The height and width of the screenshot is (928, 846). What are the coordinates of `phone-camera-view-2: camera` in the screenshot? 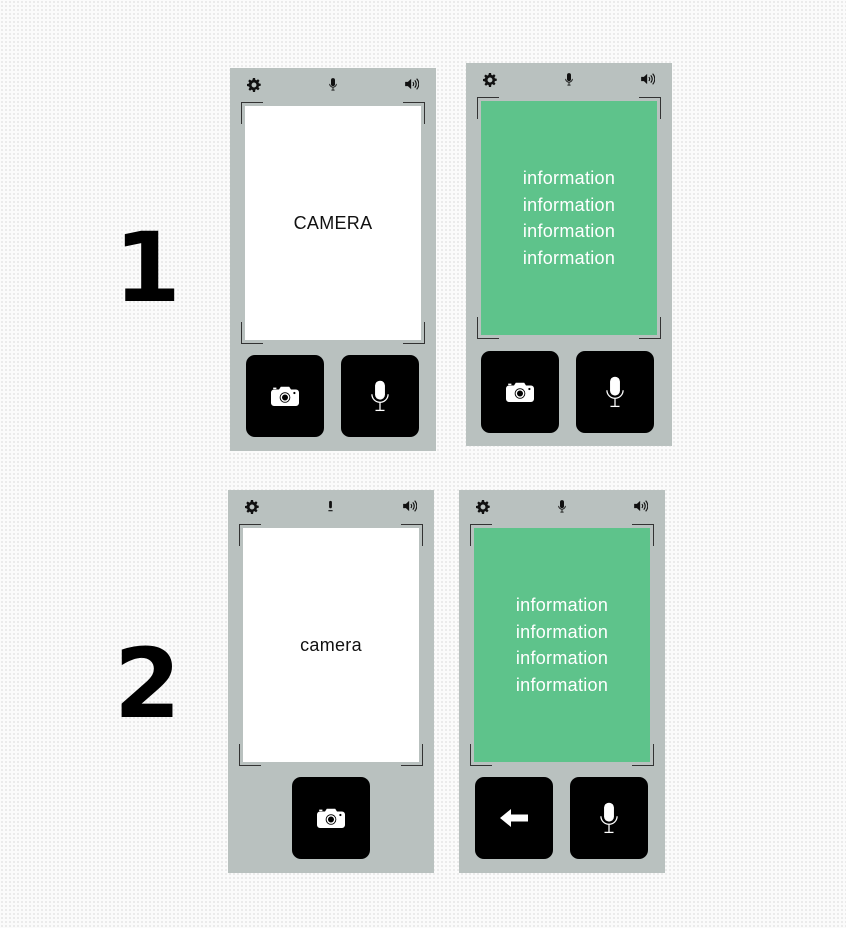 It's located at (331, 681).